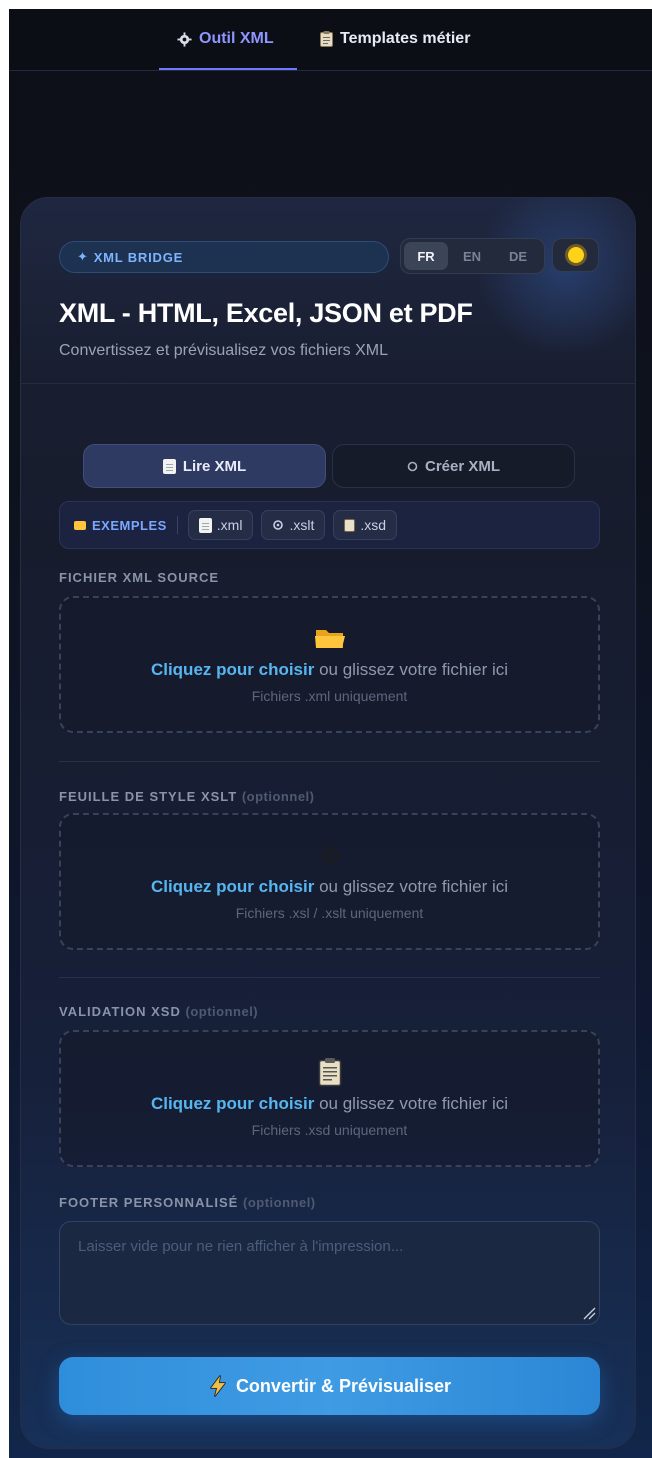 The image size is (652, 1458). Describe the element at coordinates (83, 256) in the screenshot. I see `sparkle-icon: ✦` at that location.